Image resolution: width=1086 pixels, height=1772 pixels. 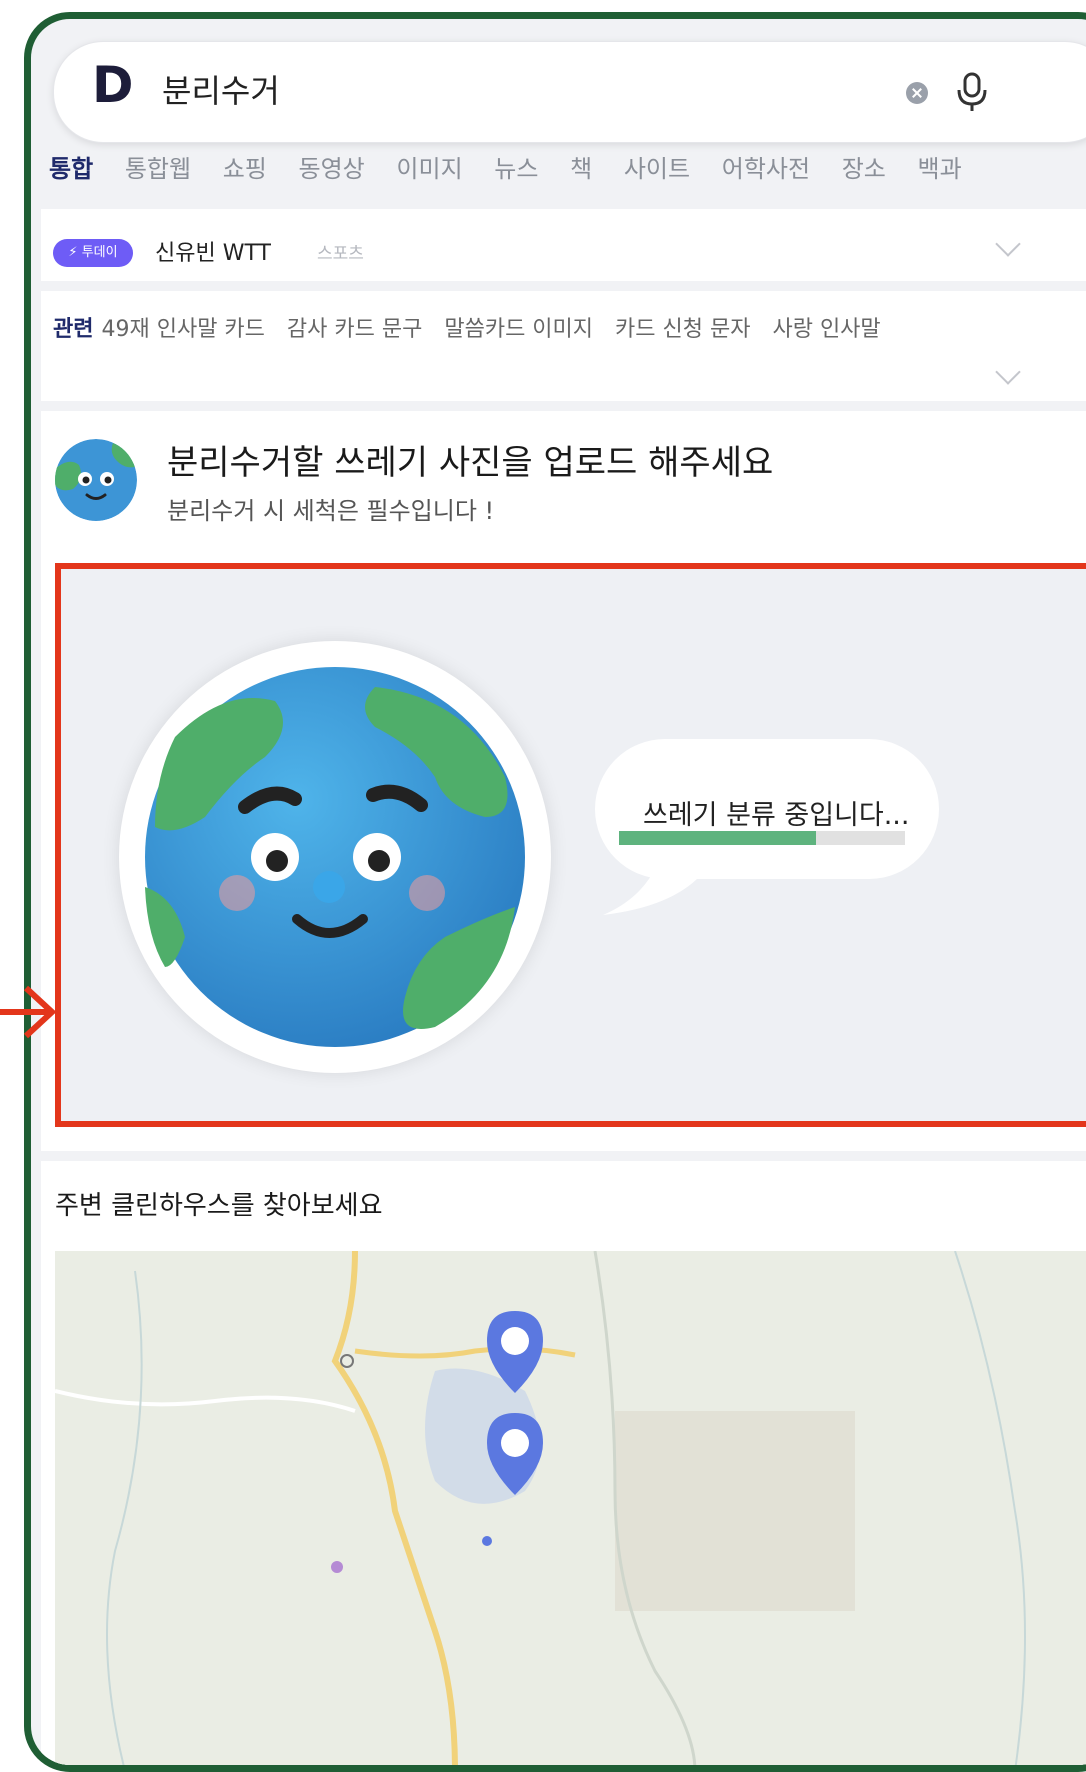 What do you see at coordinates (354, 329) in the screenshot?
I see `related-item: 감사 카드 문구` at bounding box center [354, 329].